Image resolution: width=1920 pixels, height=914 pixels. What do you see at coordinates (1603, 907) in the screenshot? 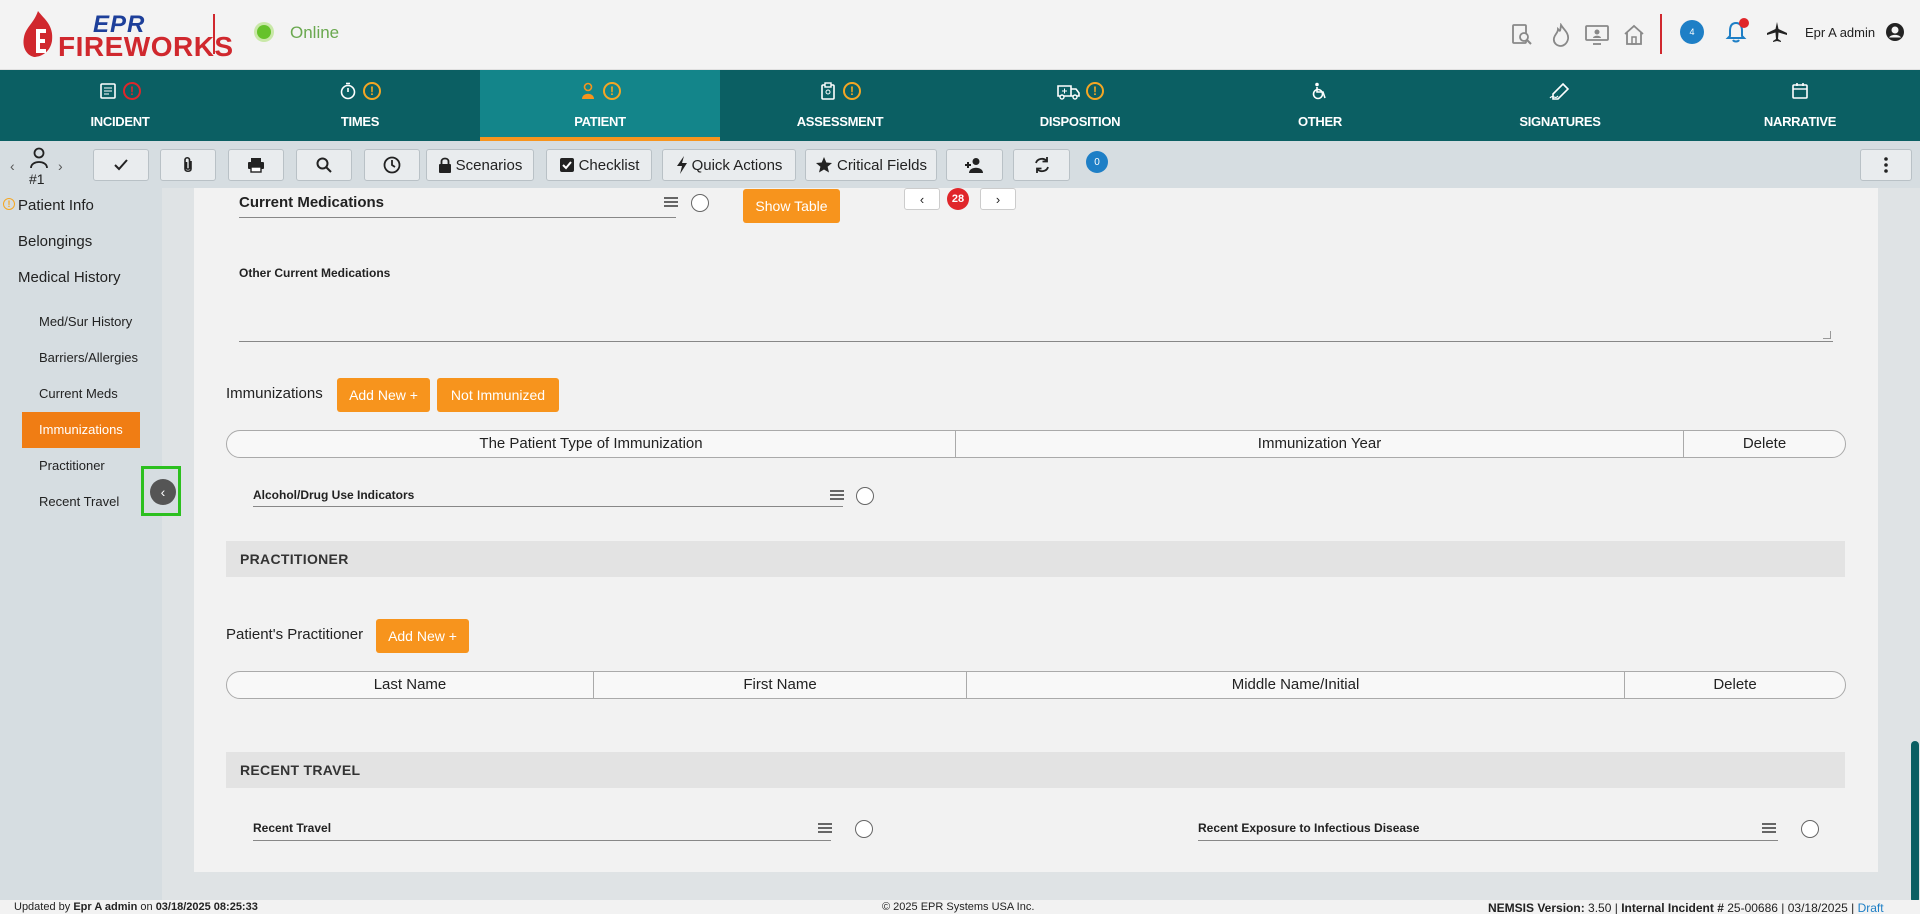
I see `footer-nemsis-value: 3.50 |` at bounding box center [1603, 907].